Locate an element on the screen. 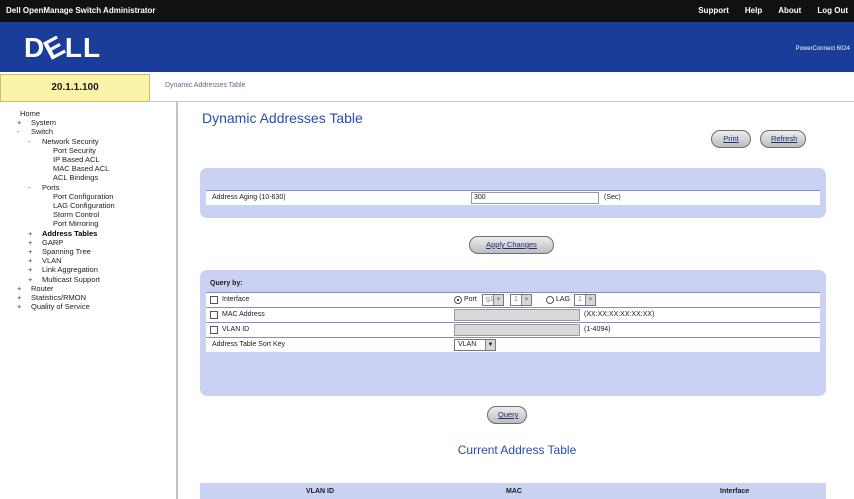 The height and width of the screenshot is (499, 854). tree-item: + Address Tables is located at coordinates (60, 233).